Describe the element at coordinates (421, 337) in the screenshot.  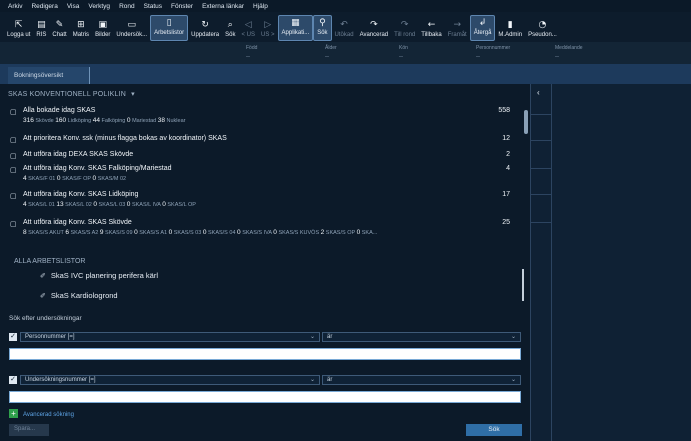
I see `field1-operator-select: är ⌄` at that location.